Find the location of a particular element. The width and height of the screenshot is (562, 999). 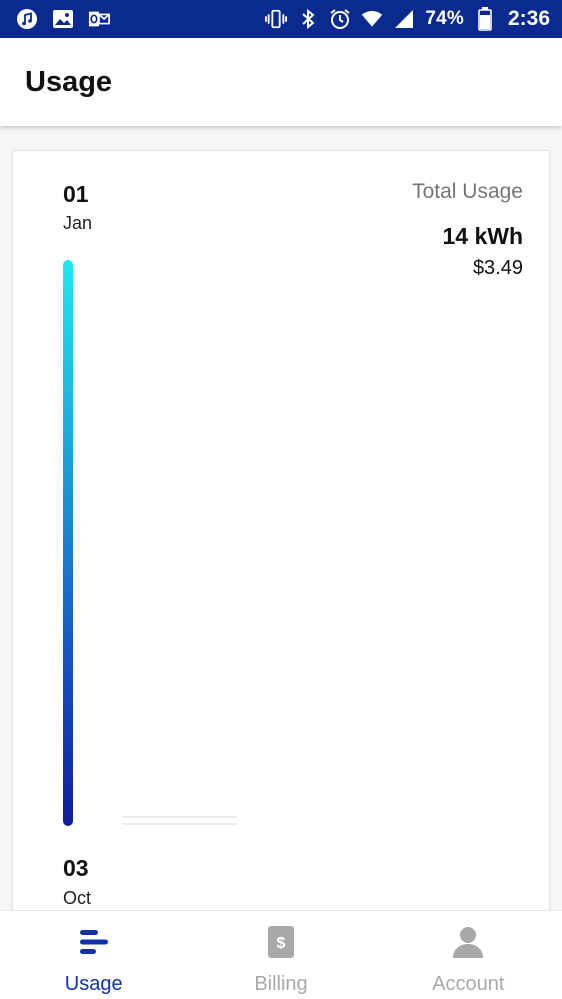

nav-account: Account is located at coordinates (468, 955).